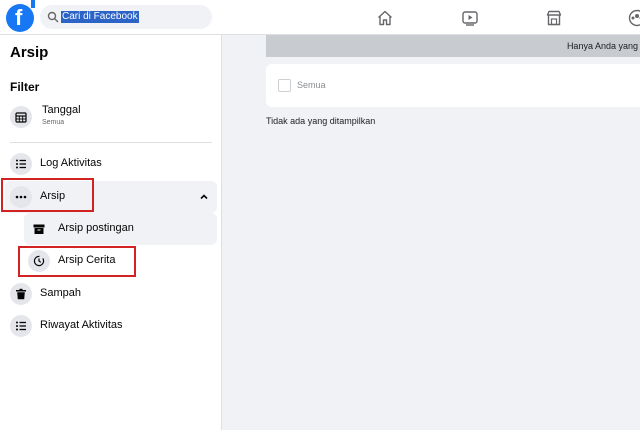  I want to click on sidebar-item-sampah: Sampah, so click(111, 294).